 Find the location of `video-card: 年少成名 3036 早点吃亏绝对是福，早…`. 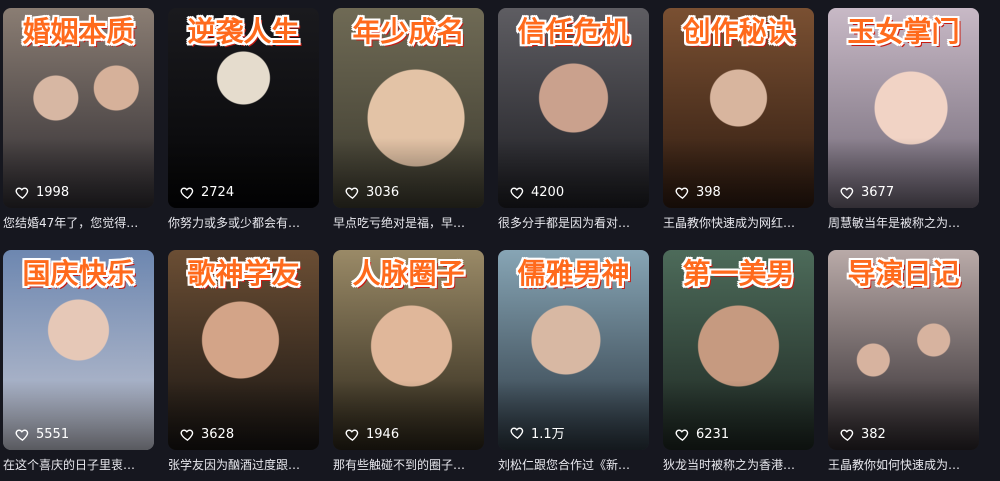

video-card: 年少成名 3036 早点吃亏绝对是福，早… is located at coordinates (408, 119).